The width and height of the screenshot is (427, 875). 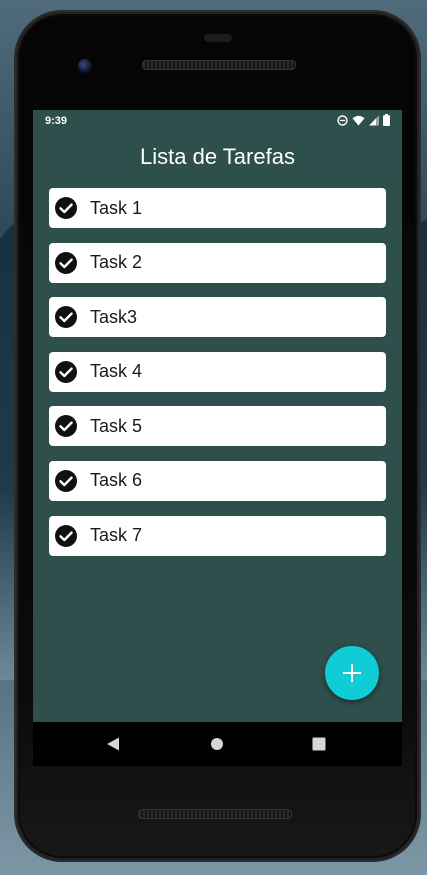 What do you see at coordinates (386, 120) in the screenshot?
I see `battery-icon` at bounding box center [386, 120].